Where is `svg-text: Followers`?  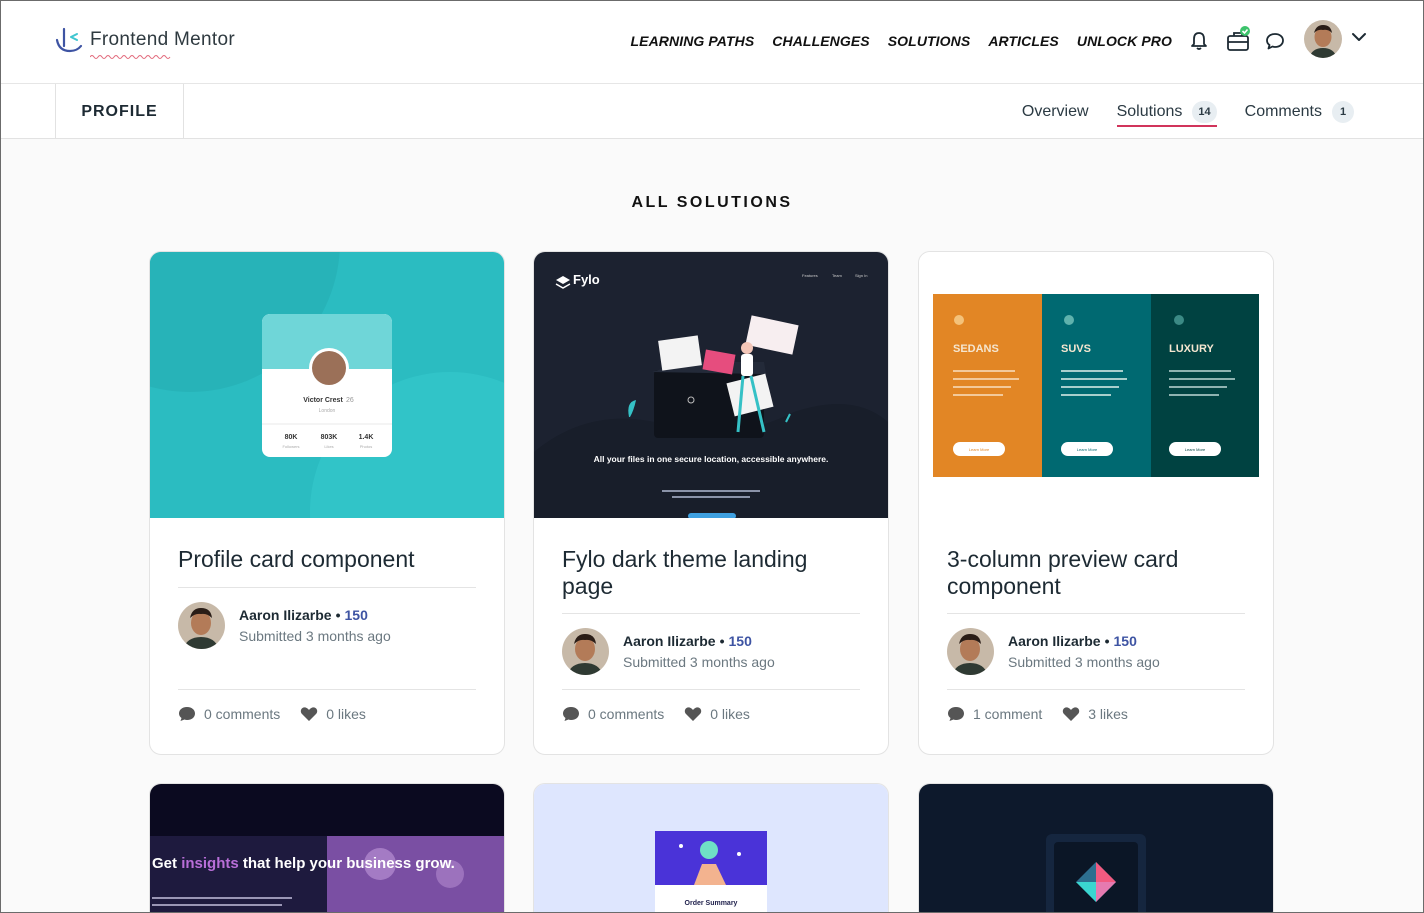
svg-text: Followers is located at coordinates (290, 446).